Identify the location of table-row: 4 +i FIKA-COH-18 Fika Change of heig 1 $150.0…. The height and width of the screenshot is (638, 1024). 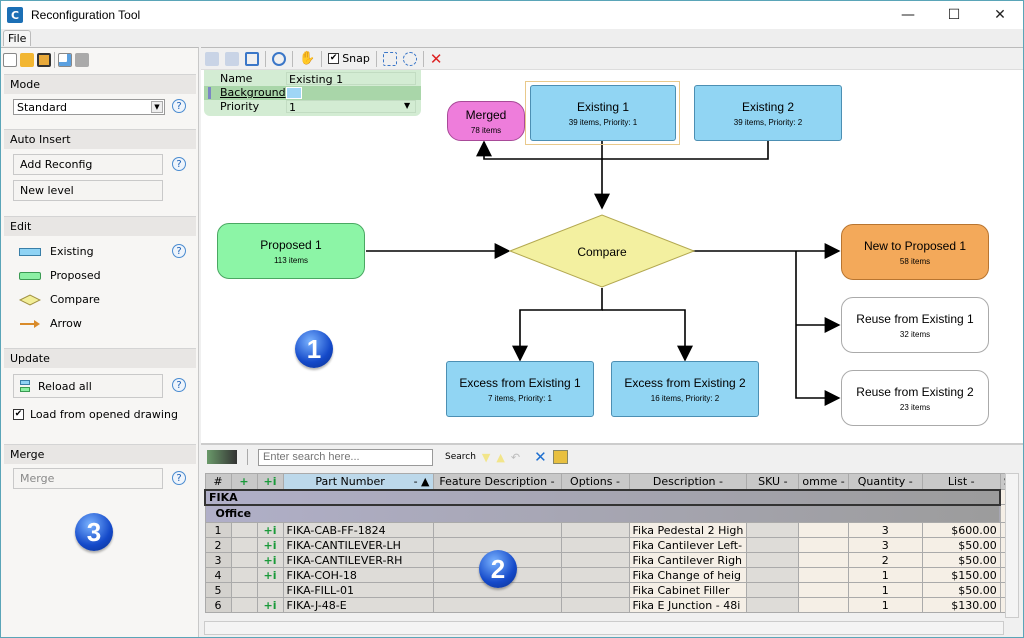
(609, 575).